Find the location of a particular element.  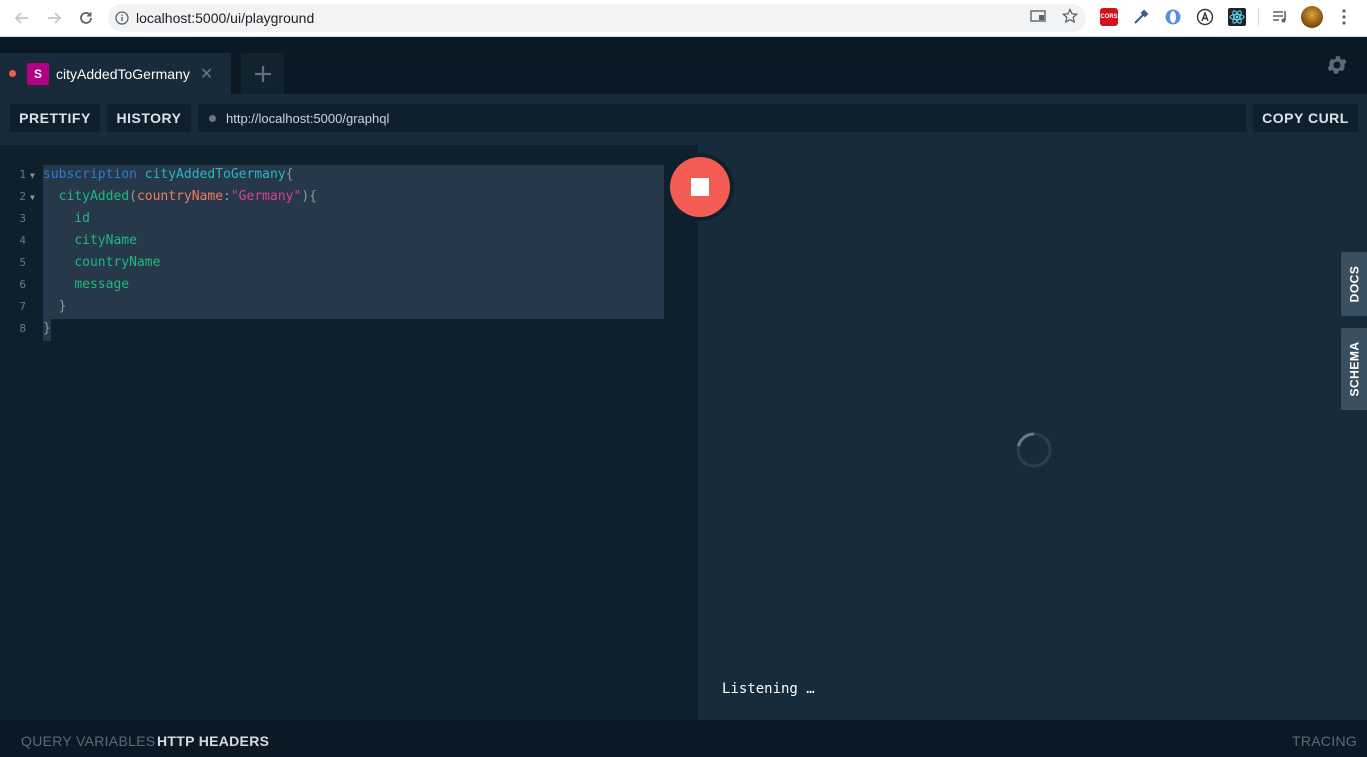

forward-button is located at coordinates (54, 18).